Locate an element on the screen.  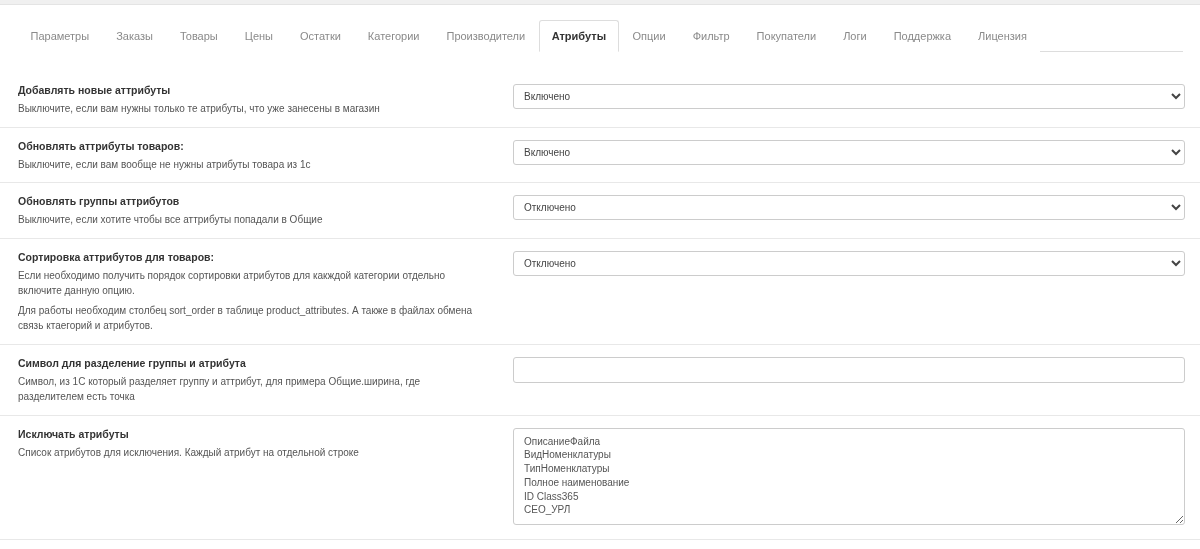
textarea-field: ОписаниеФайла ВидНоменклатуры ТипНоменклатуры Полное наименование ID Class365 СЕО_УРЛ is located at coordinates (849, 476).